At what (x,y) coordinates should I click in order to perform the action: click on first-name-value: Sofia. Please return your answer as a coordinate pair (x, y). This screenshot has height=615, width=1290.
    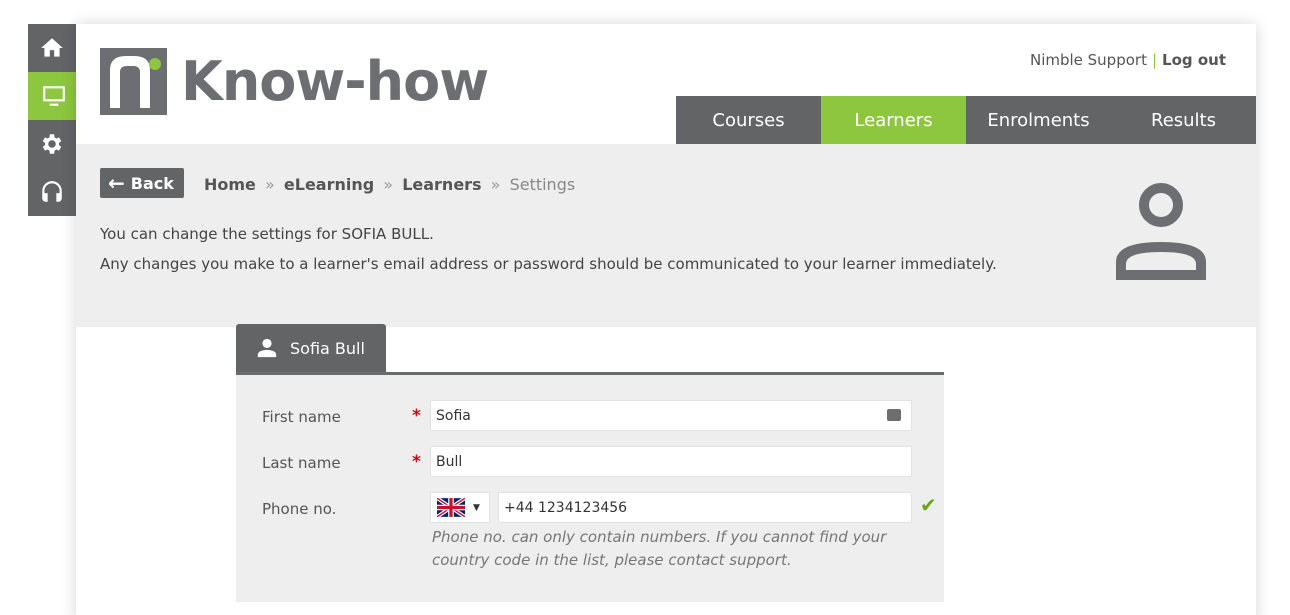
    Looking at the image, I should click on (453, 416).